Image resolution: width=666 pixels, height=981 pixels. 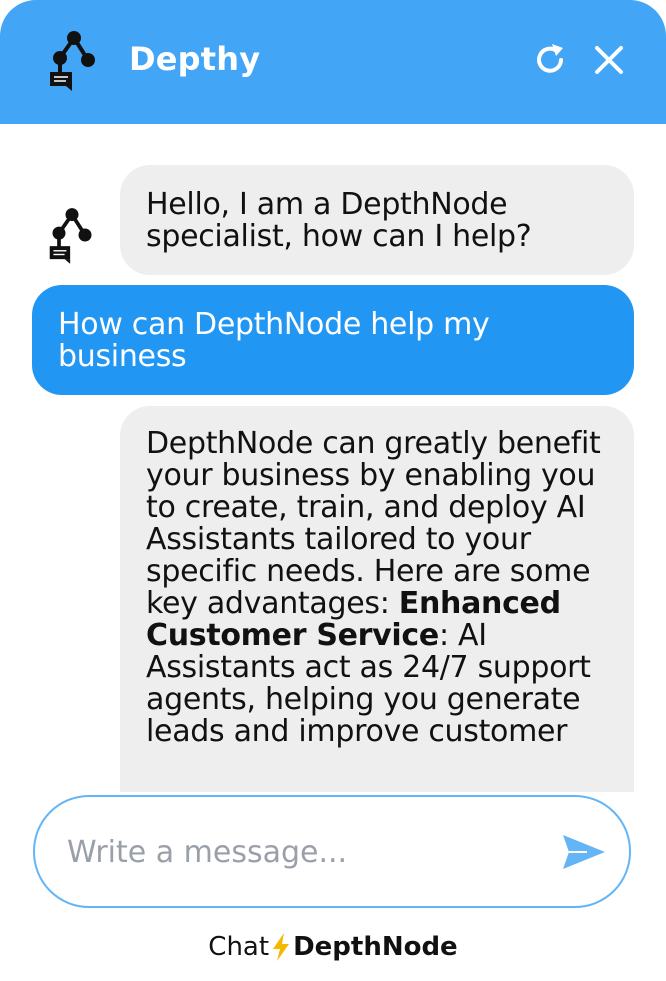 What do you see at coordinates (70, 236) in the screenshot?
I see `bot-avatar-icon` at bounding box center [70, 236].